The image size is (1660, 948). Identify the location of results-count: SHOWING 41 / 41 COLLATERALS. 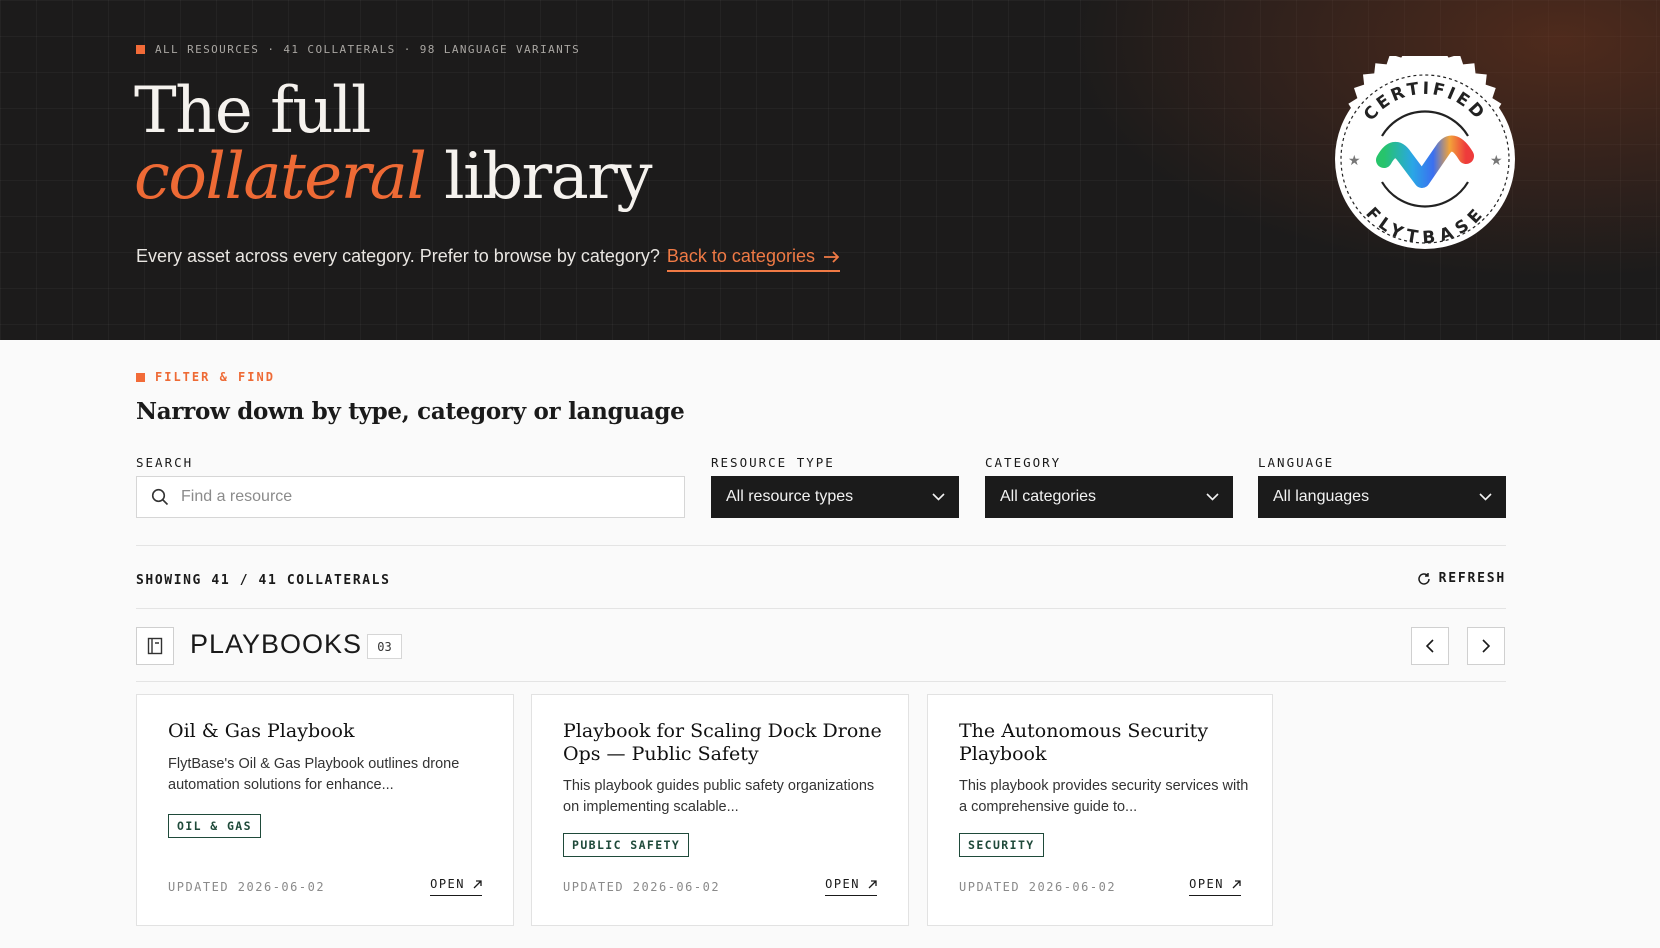
(263, 580).